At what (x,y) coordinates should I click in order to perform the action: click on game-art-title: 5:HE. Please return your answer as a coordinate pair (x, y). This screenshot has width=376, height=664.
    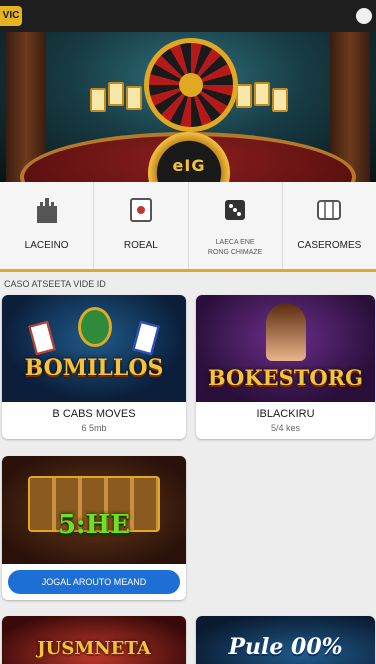
    Looking at the image, I should click on (94, 525).